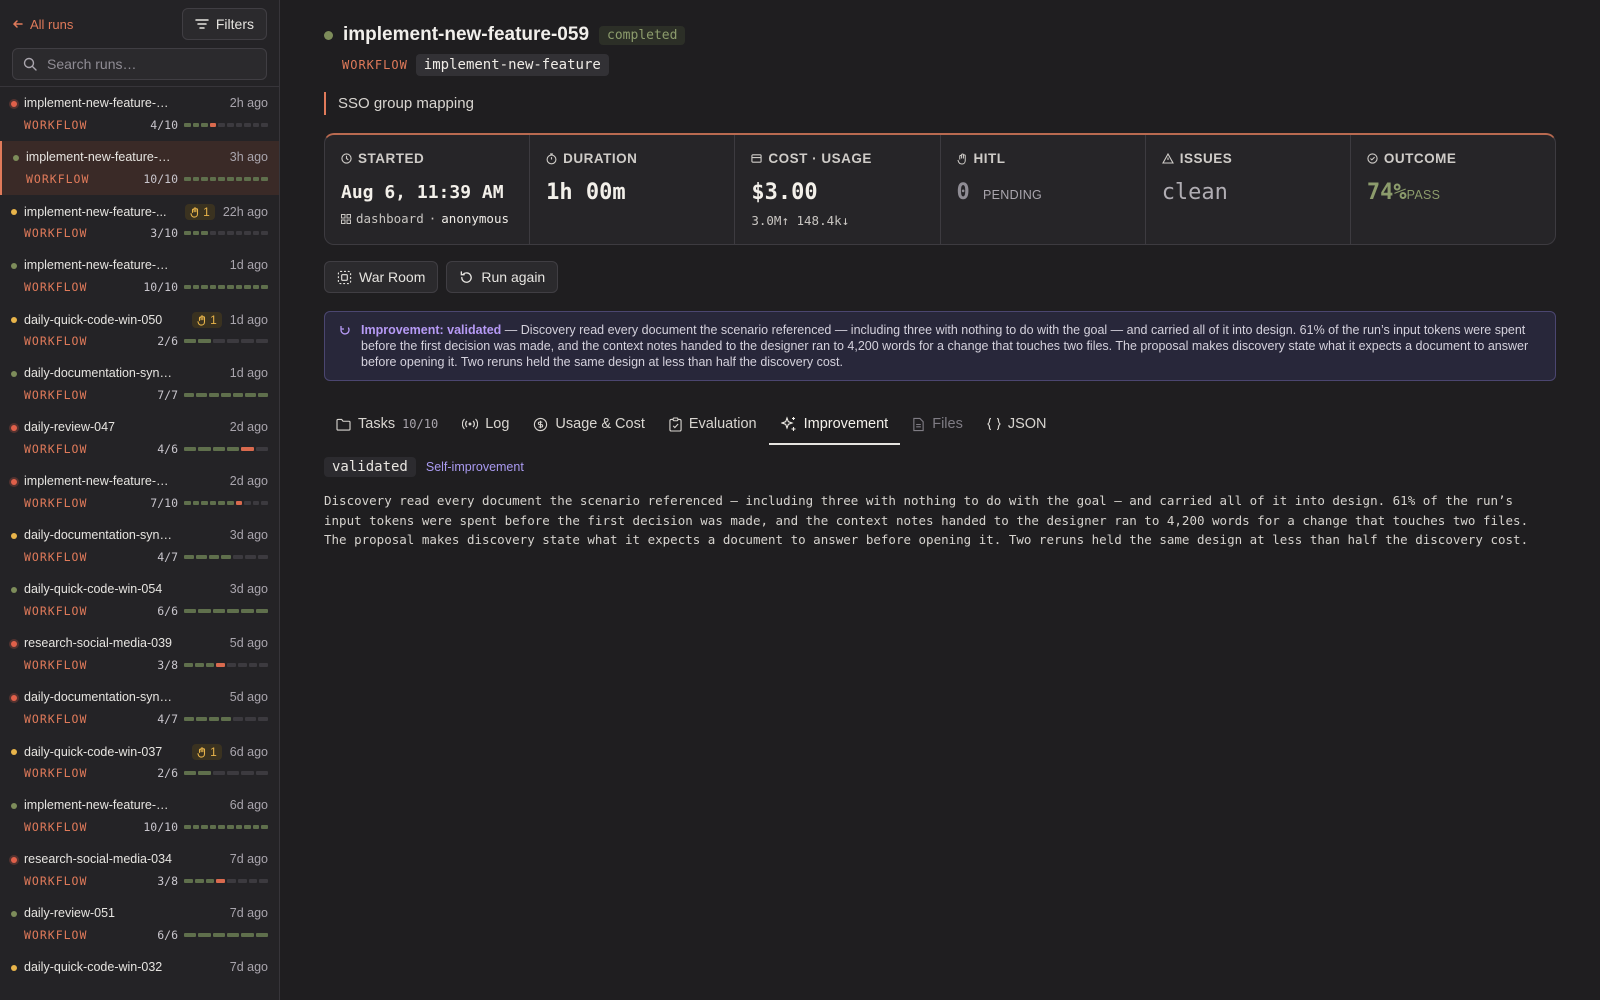  Describe the element at coordinates (98, 643) in the screenshot. I see `run-name: research-social-media-039` at that location.